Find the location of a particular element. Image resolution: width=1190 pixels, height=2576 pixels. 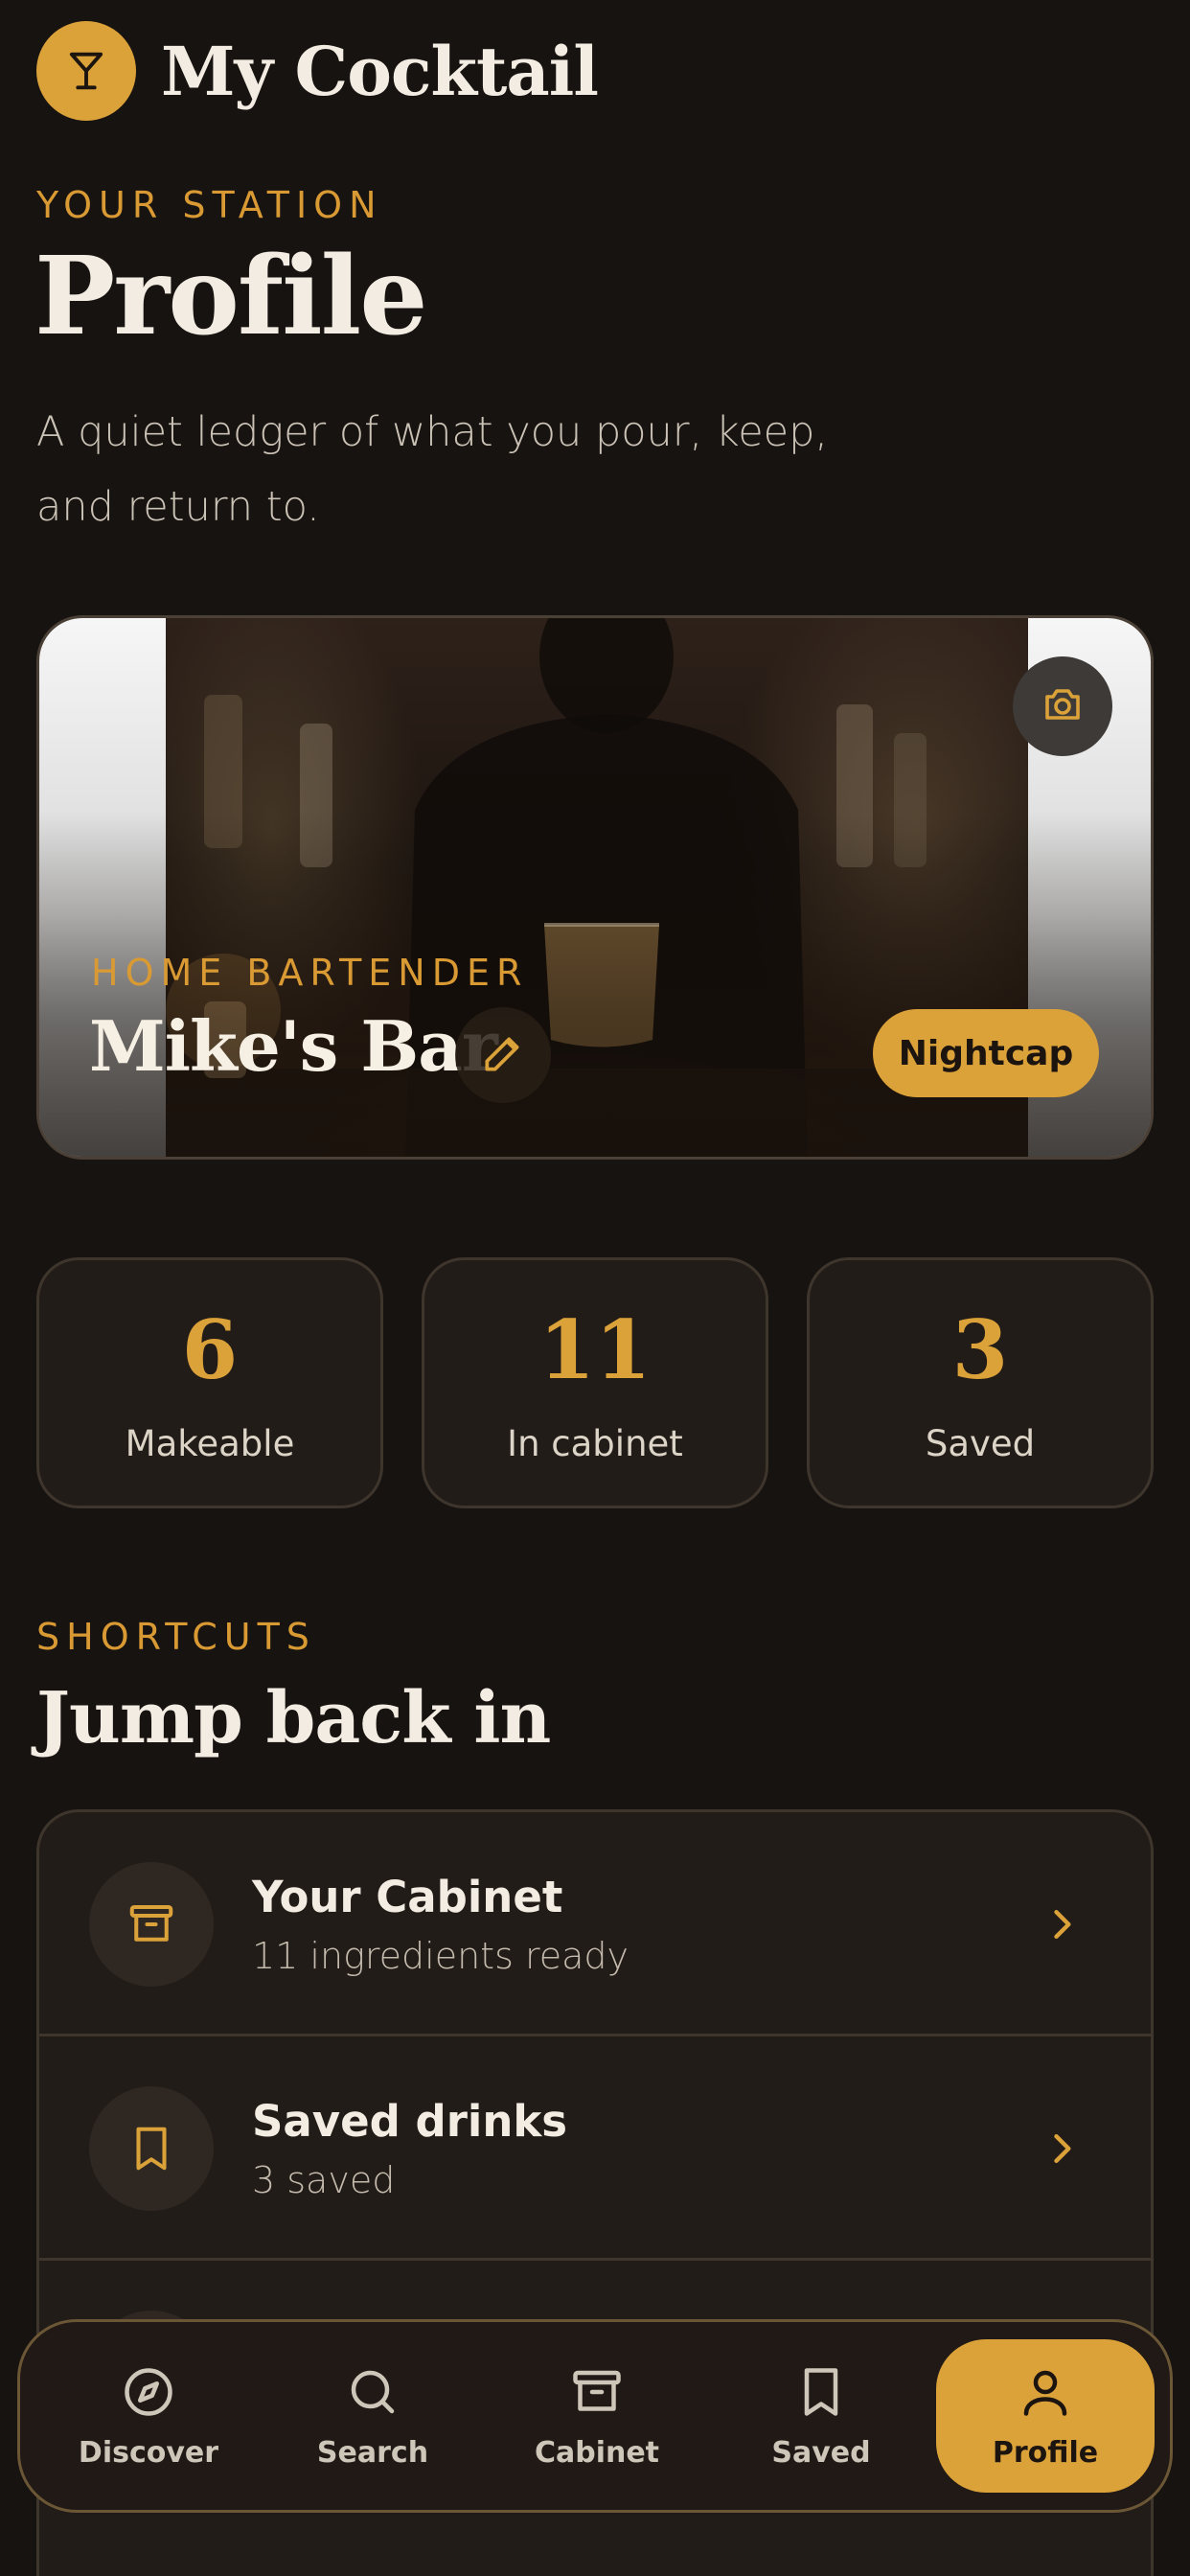

profile-name: Mike's Bar is located at coordinates (294, 1046).